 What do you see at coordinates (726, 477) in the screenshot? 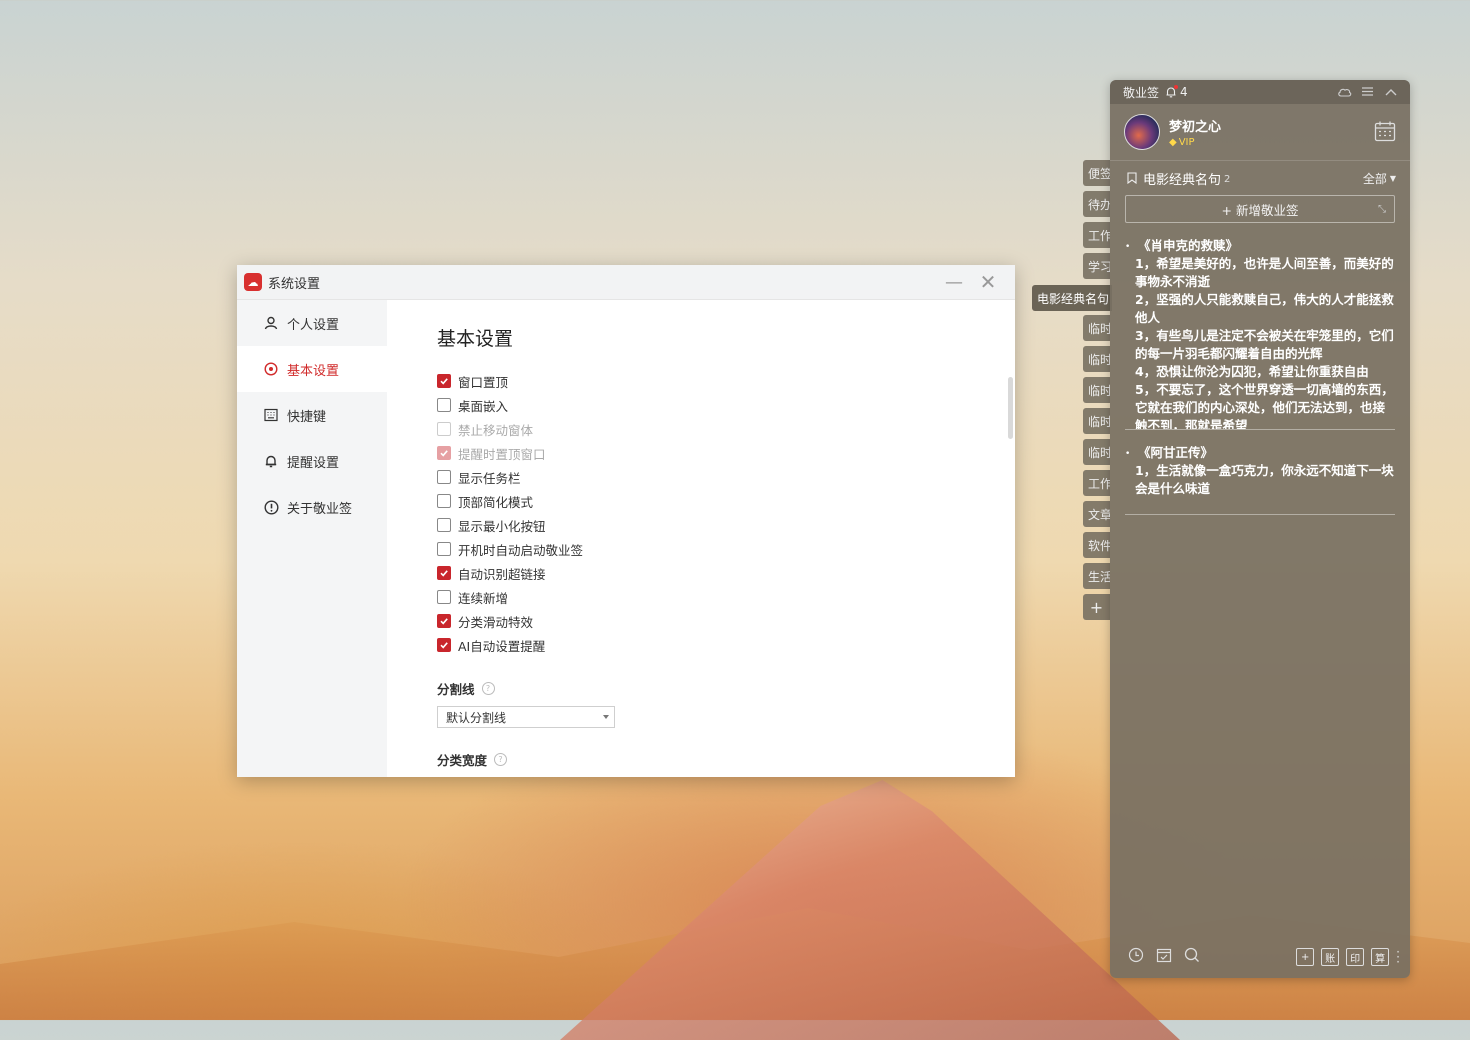
I see `option-row: 显示任务栏` at bounding box center [726, 477].